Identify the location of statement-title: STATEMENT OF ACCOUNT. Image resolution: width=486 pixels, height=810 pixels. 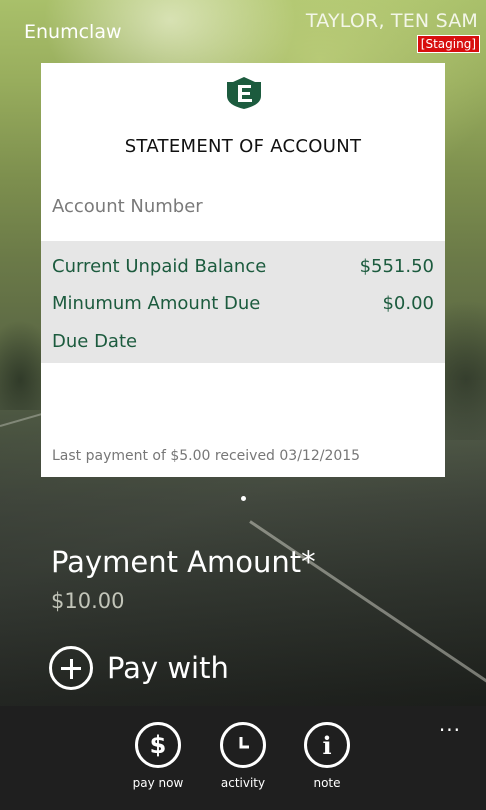
(243, 146).